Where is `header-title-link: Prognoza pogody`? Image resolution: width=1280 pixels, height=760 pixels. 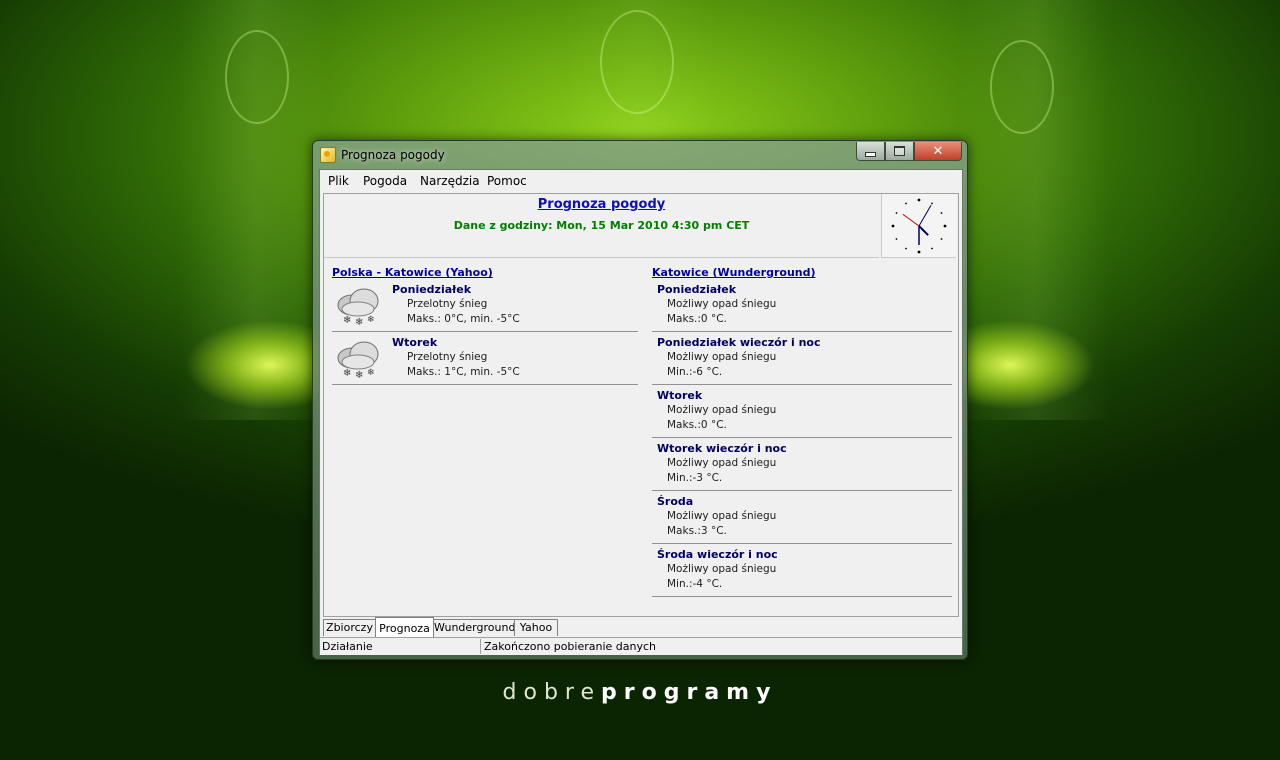 header-title-link: Prognoza pogody is located at coordinates (601, 204).